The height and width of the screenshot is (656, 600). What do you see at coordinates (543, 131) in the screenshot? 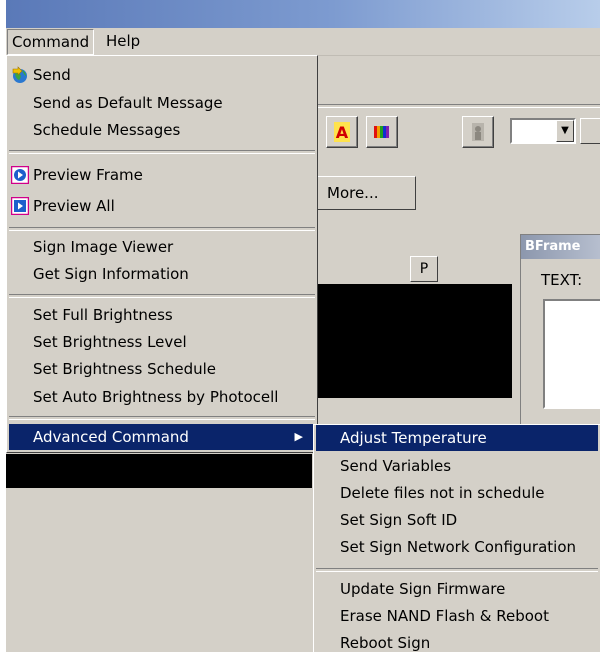
I see `toolbar-dropdown: ▼` at bounding box center [543, 131].